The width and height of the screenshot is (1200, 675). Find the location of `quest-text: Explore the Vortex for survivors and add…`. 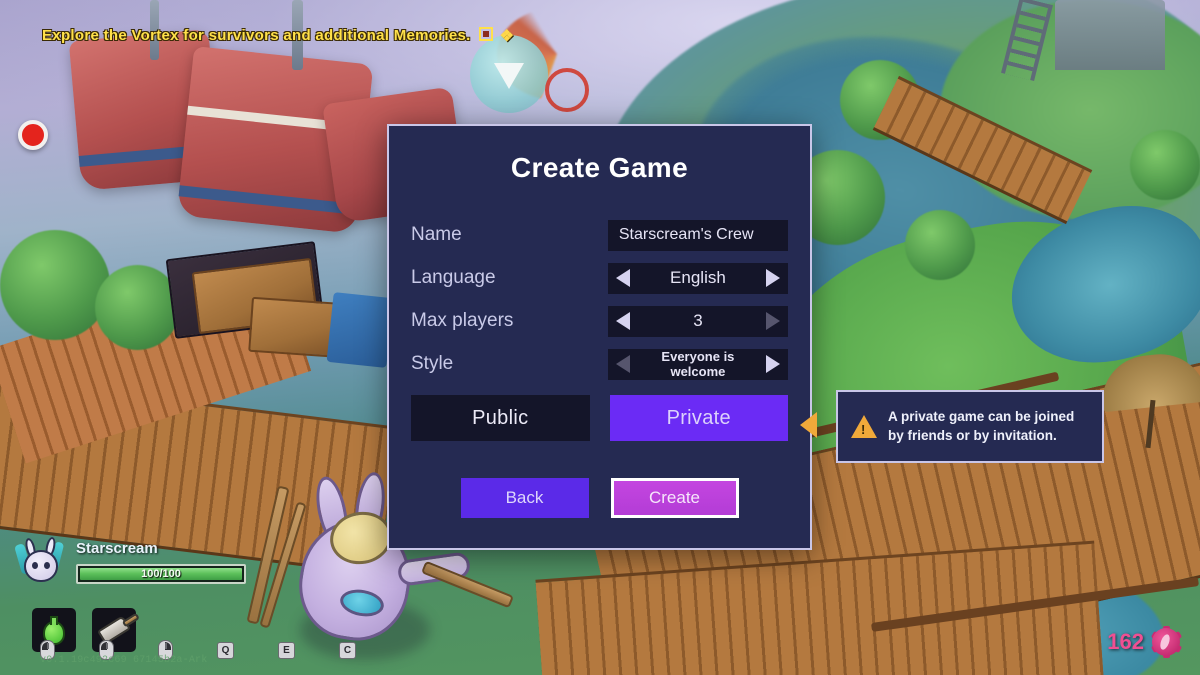

quest-text: Explore the Vortex for survivors and add… is located at coordinates (256, 35).